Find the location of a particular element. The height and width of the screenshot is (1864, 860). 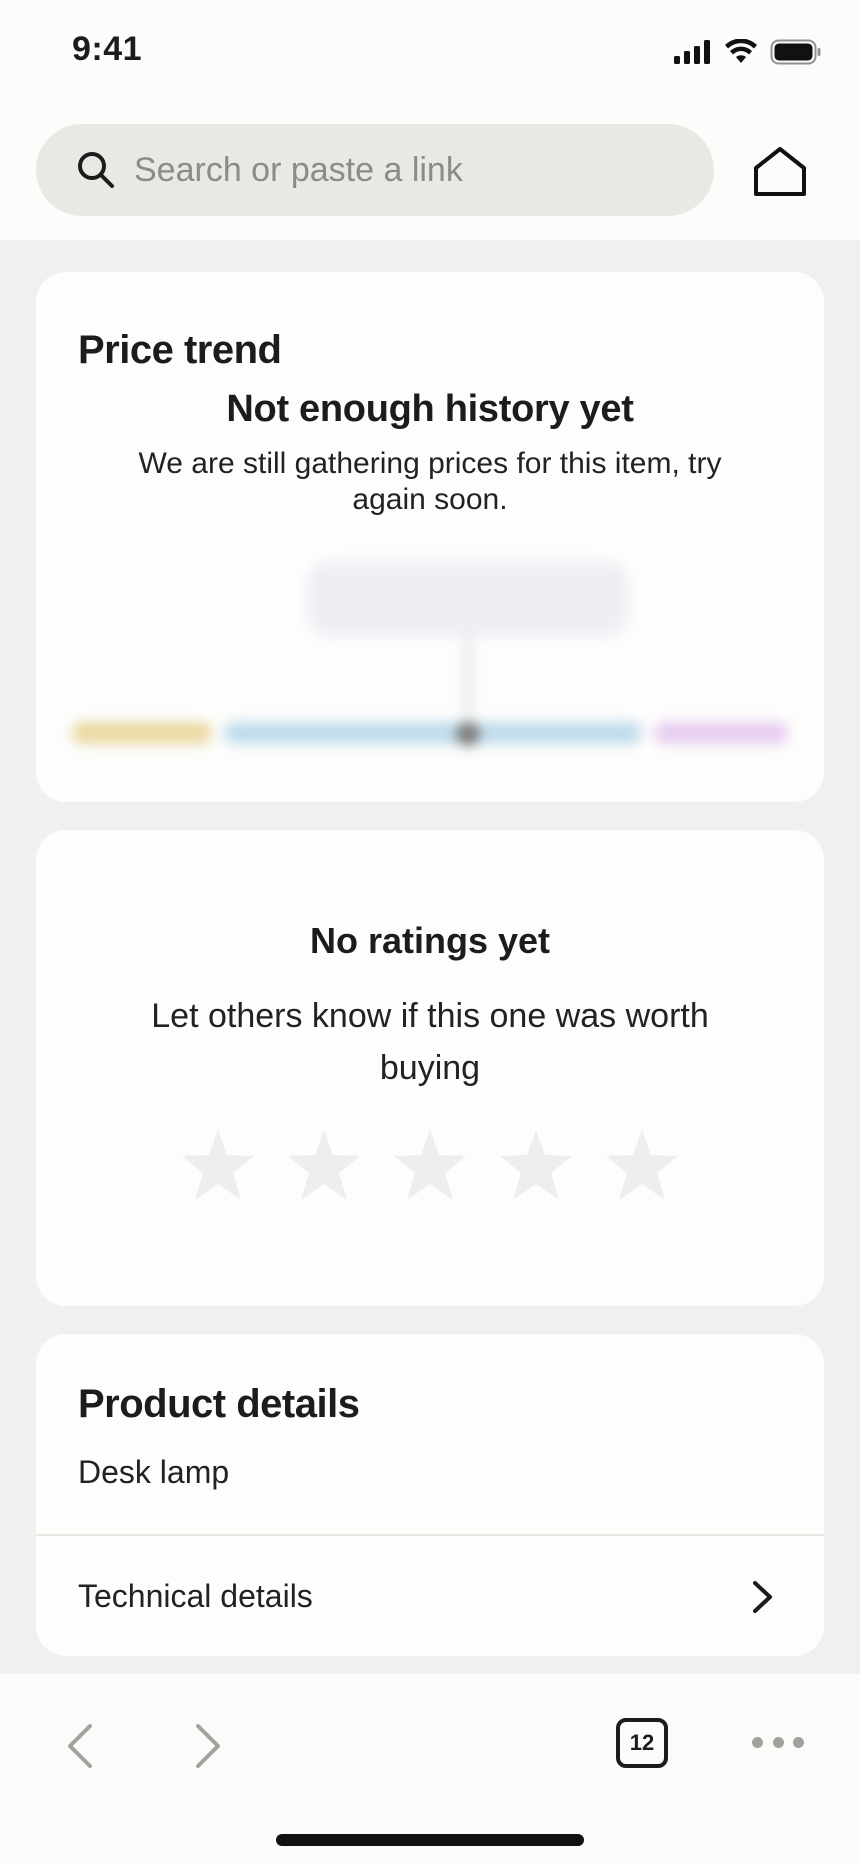

technical-details-label: Technical details is located at coordinates (195, 1596).